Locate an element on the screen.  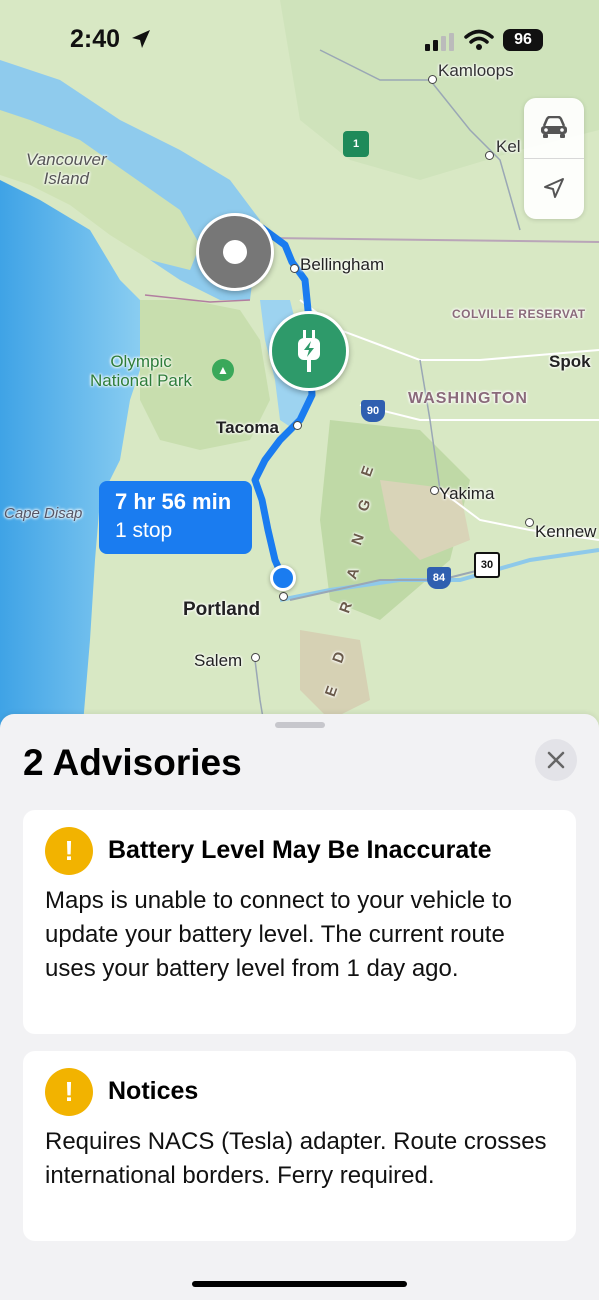
map-label-vancouver-island: Vancouver Island is located at coordinates (66, 169).